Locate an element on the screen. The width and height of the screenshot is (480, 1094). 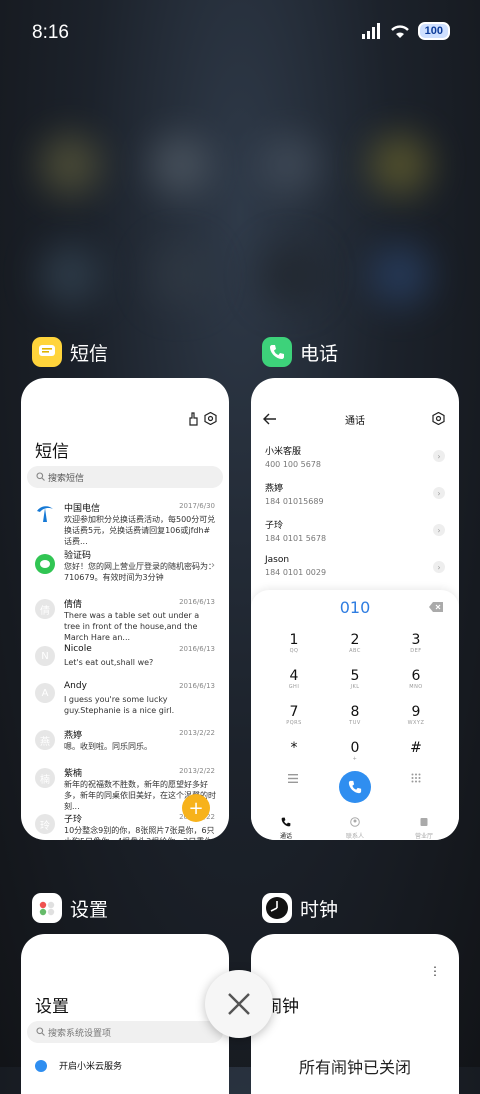
avatar: 燕 is located at coordinates (45, 740).